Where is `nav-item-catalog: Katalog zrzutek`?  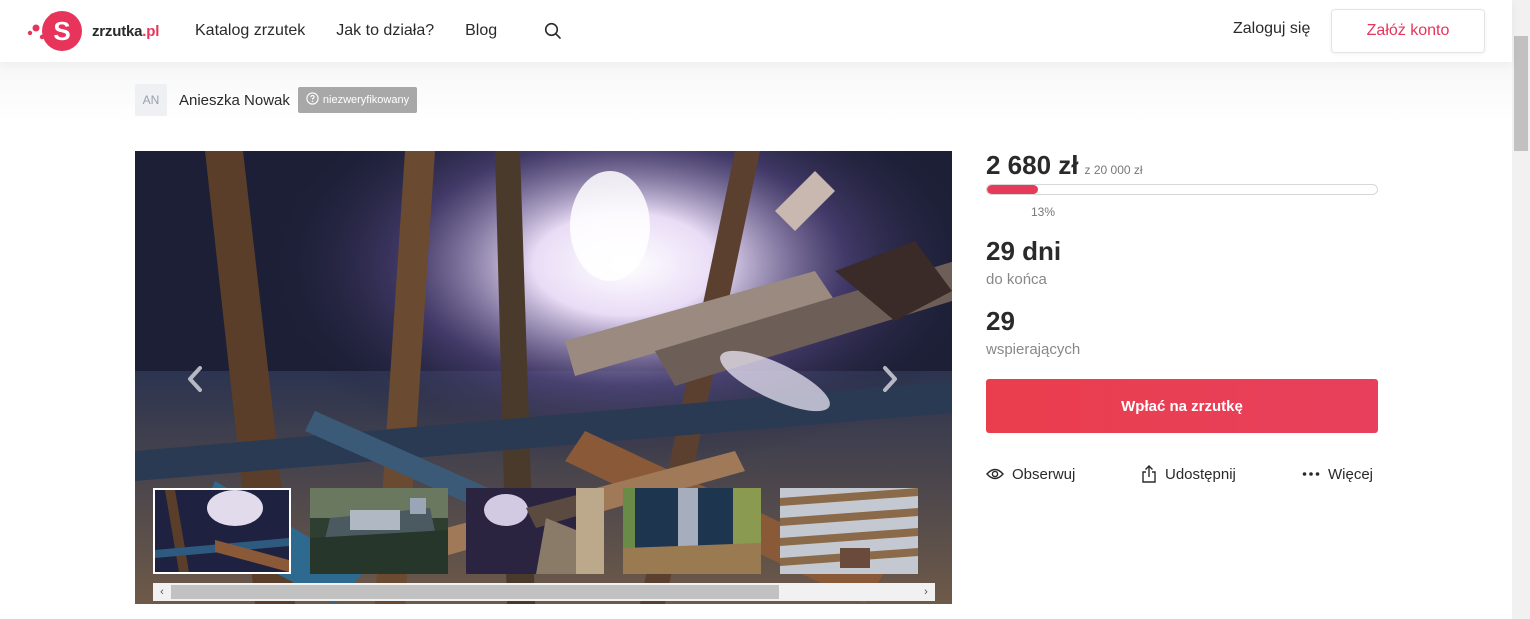 nav-item-catalog: Katalog zrzutek is located at coordinates (250, 31).